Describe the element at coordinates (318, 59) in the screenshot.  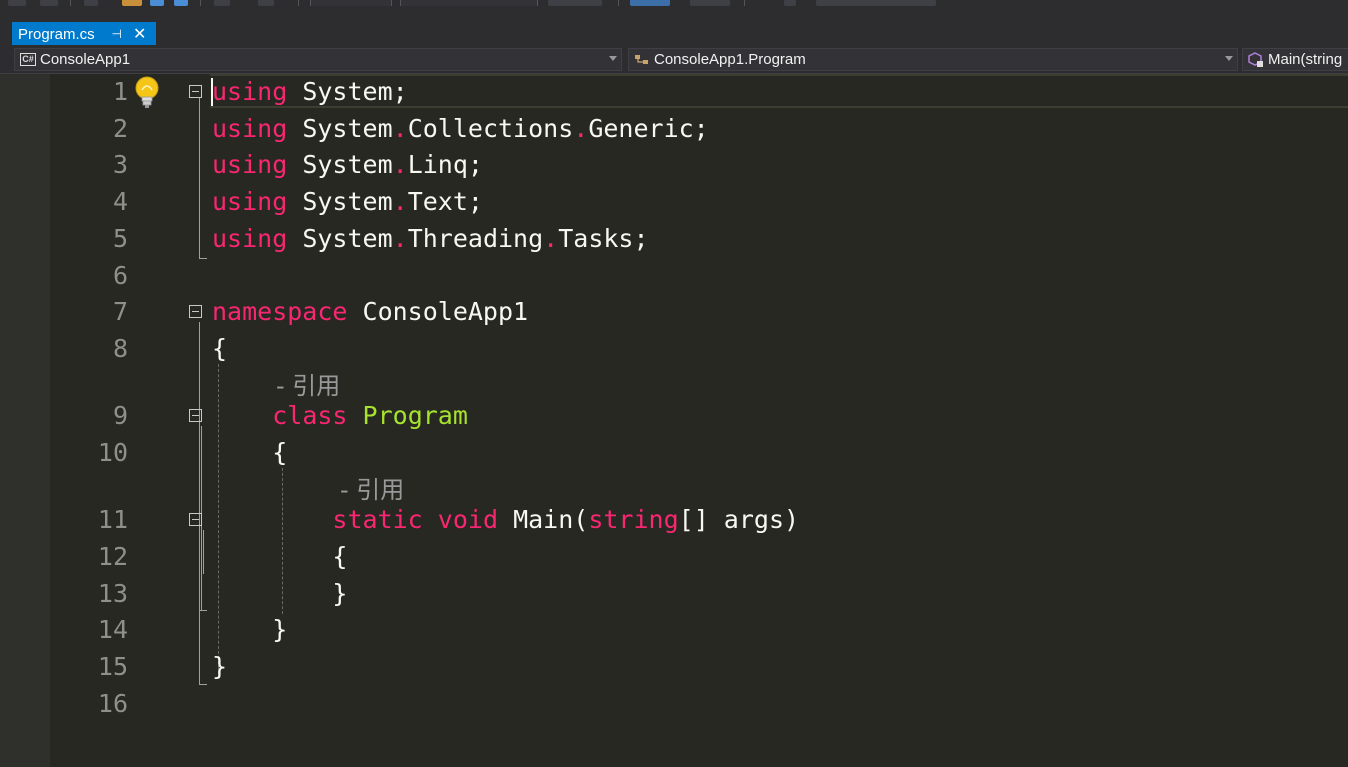
I see `project-dropdown: C# ConsoleApp1` at that location.